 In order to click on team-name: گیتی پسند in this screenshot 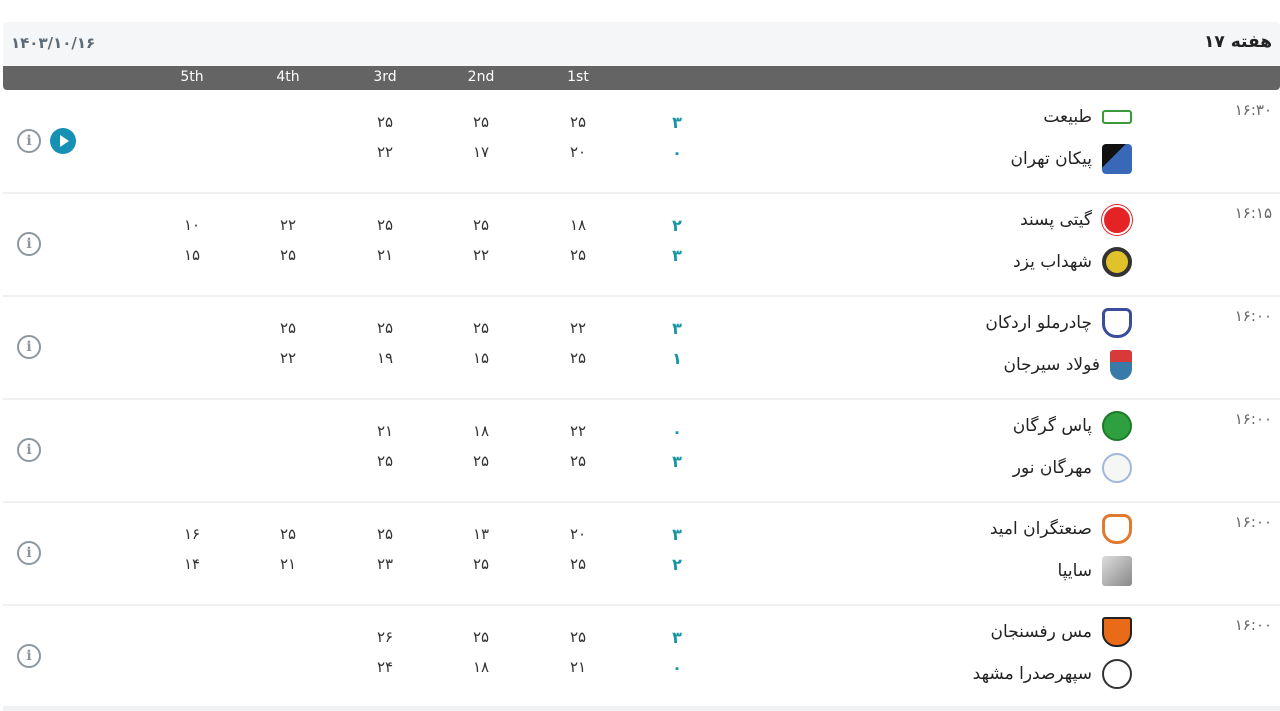, I will do `click(1056, 220)`.